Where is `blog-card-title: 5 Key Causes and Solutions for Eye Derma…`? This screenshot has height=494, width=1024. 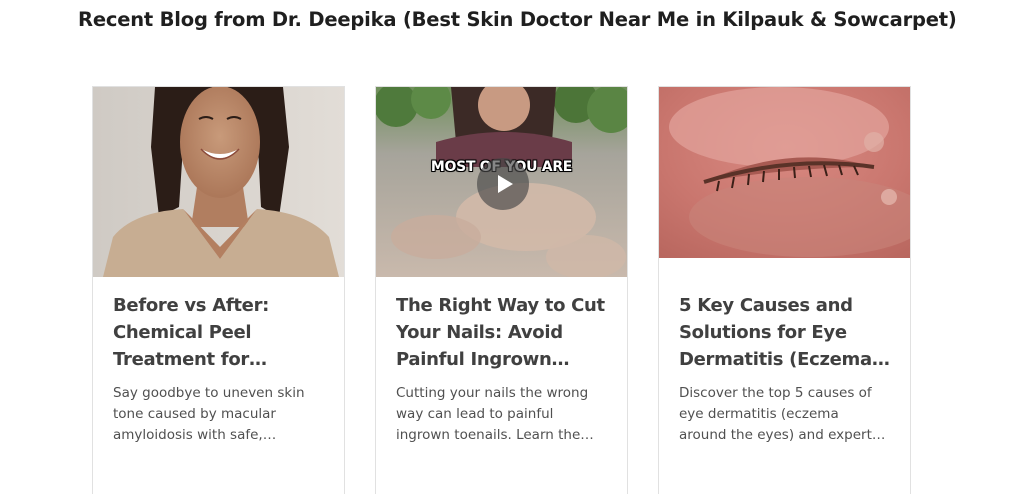
blog-card-title: 5 Key Causes and Solutions for Eye Derma… is located at coordinates (784, 332).